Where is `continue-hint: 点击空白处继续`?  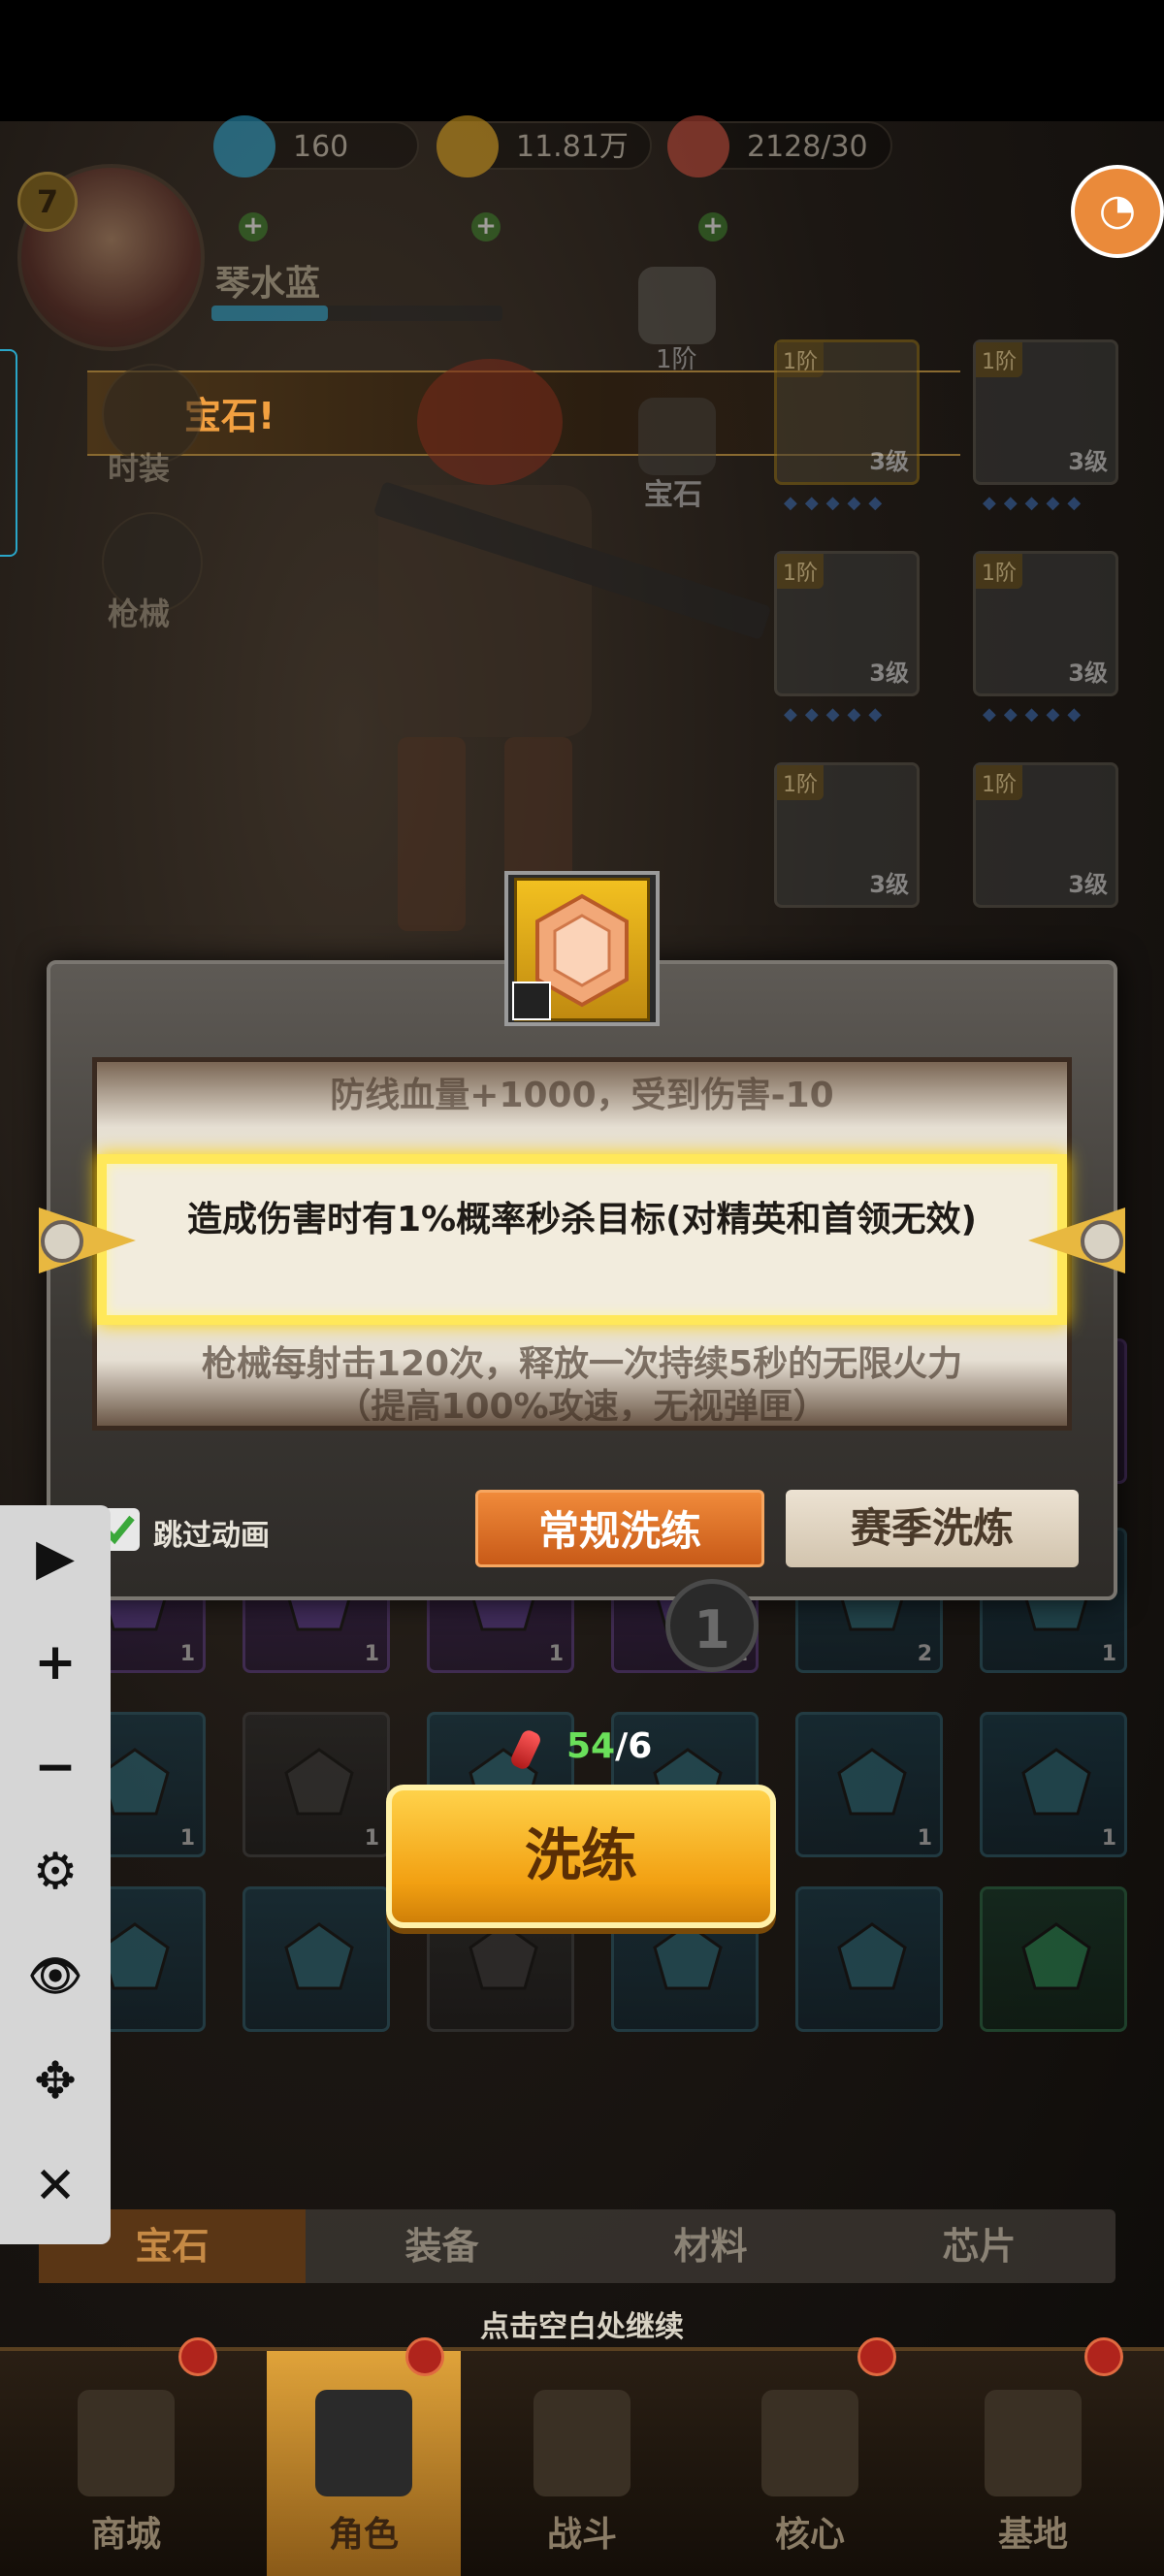 continue-hint: 点击空白处继续 is located at coordinates (582, 2327).